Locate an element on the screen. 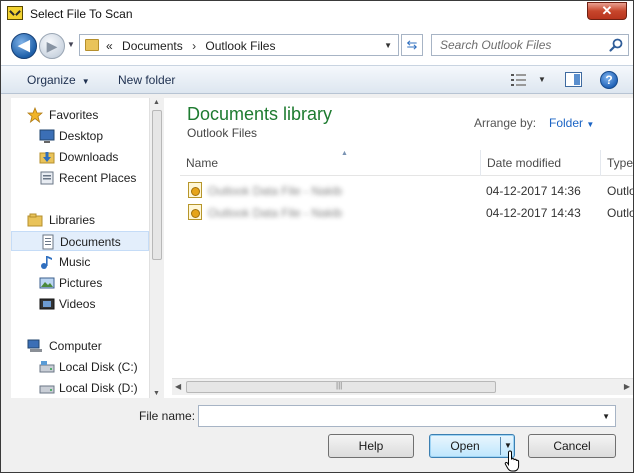 The height and width of the screenshot is (473, 634). address-bar: « Documents › Outlook Files ▼ is located at coordinates (239, 45).